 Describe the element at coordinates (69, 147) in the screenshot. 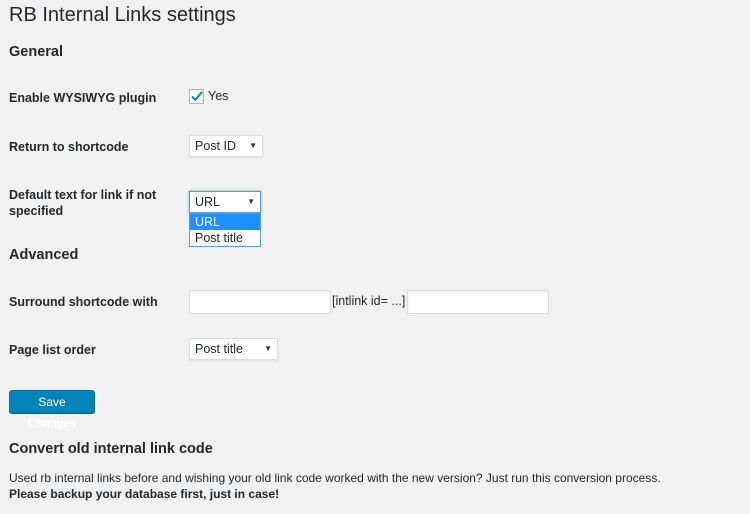

I see `return-shortcode-label: Return to shortcode` at that location.